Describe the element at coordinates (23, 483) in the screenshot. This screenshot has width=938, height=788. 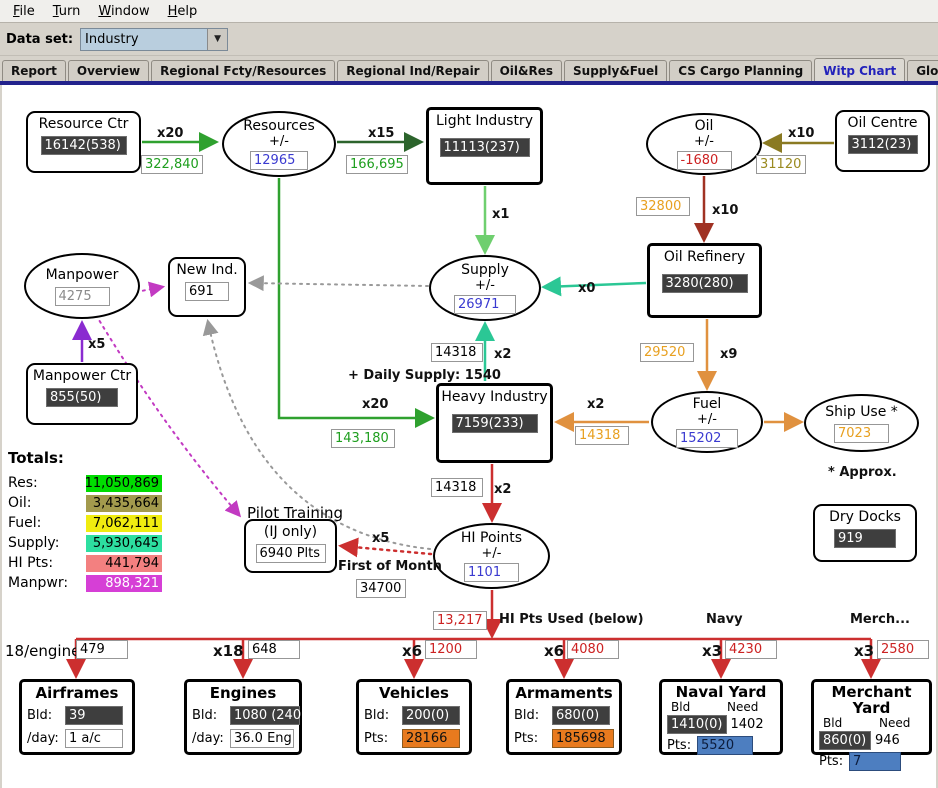
I see `totals-label: Res:` at that location.